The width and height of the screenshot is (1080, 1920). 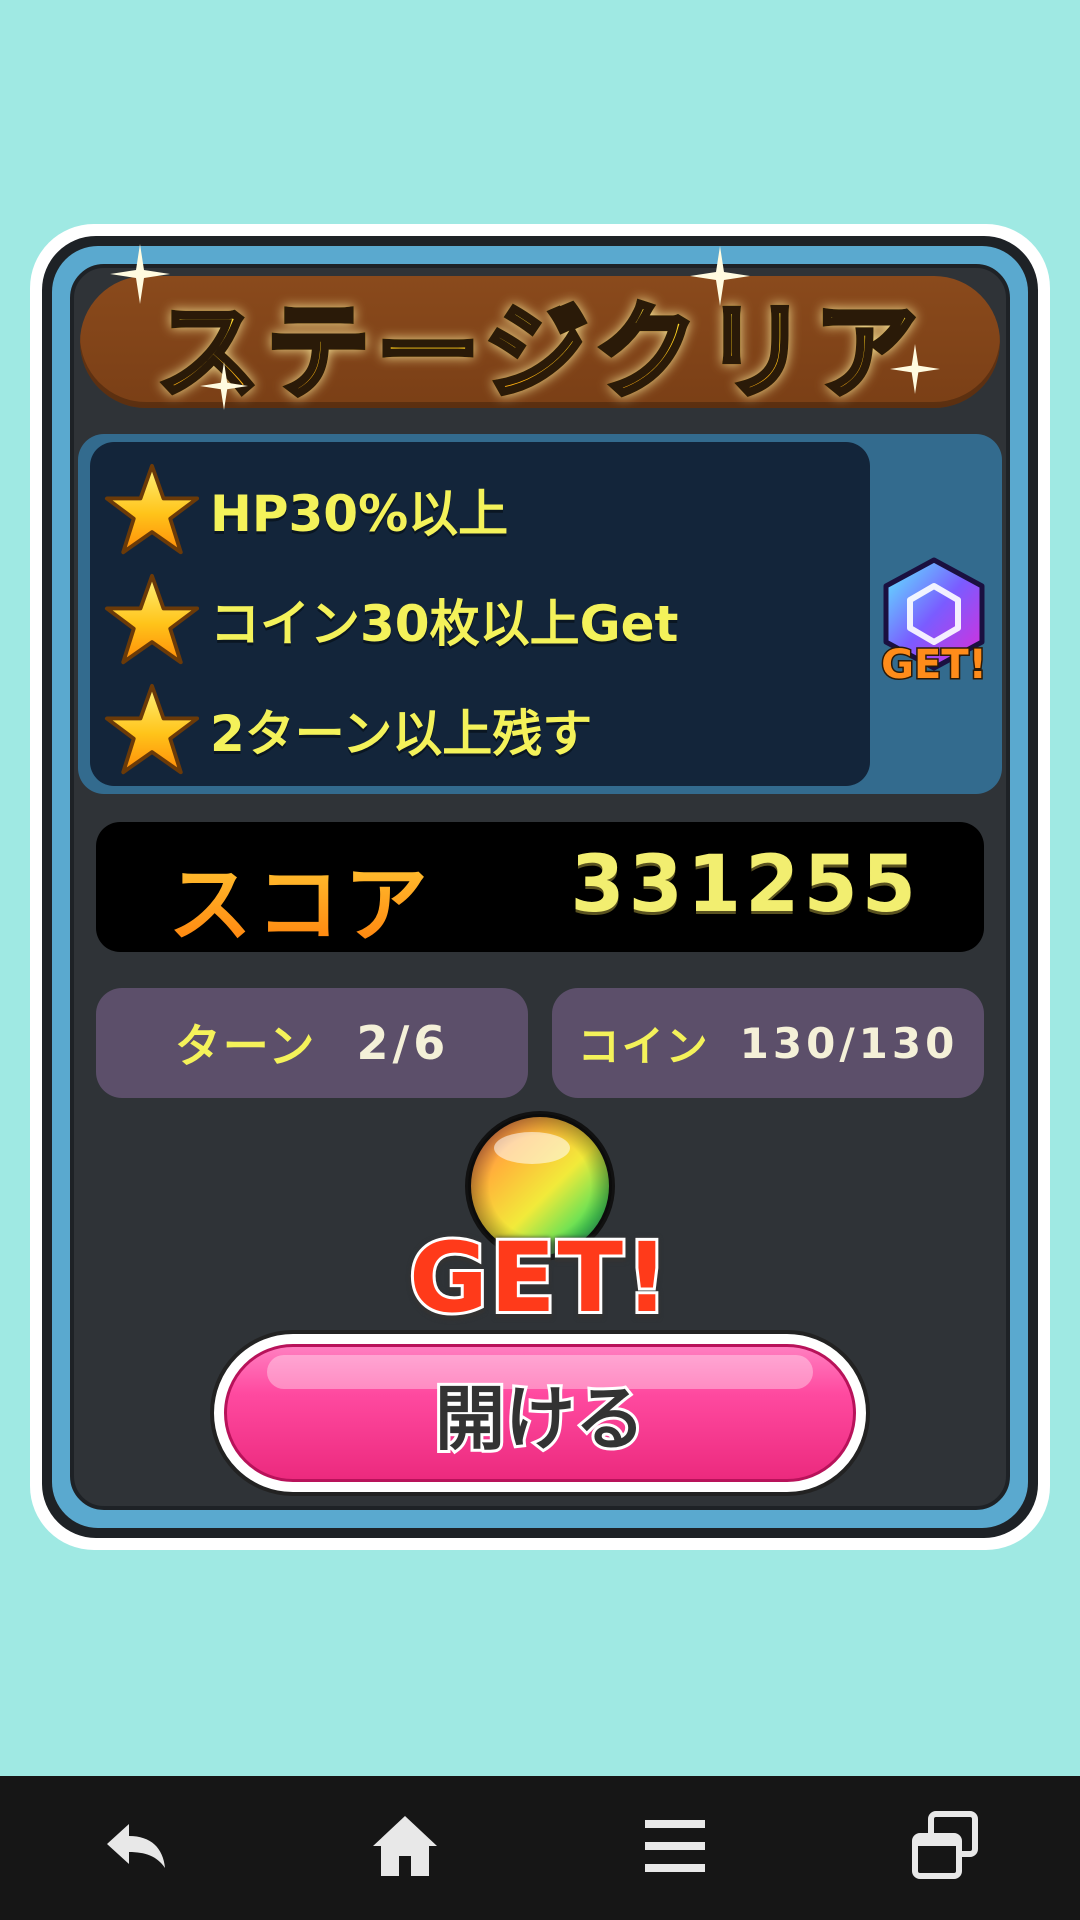 I want to click on turn-value: 2/6, so click(x=403, y=1043).